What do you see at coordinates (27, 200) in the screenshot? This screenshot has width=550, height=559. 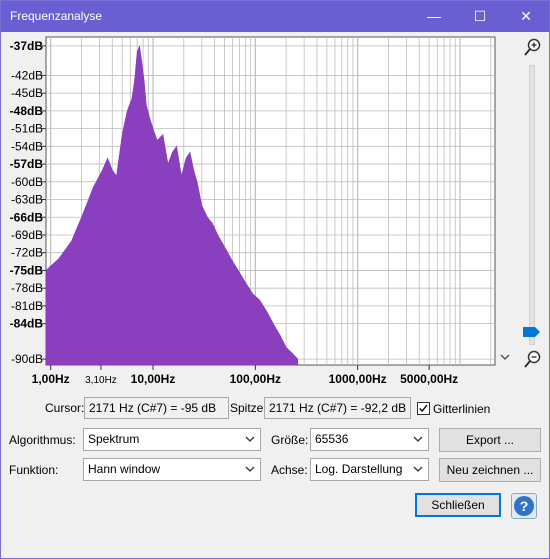 I see `y-tick-label: -63dB` at bounding box center [27, 200].